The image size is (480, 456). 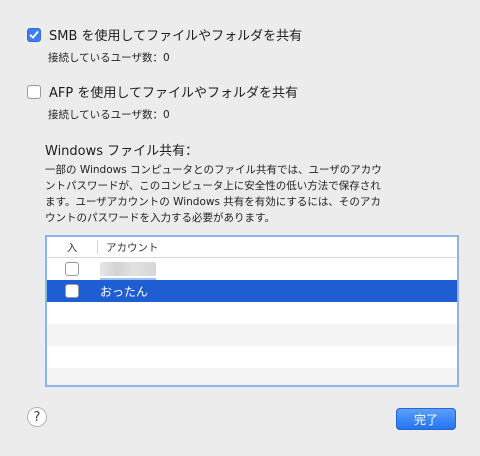 What do you see at coordinates (213, 170) in the screenshot?
I see `description-line: 一部の Windows コンピュータとのファイル共有では、ユーザのアカウ` at bounding box center [213, 170].